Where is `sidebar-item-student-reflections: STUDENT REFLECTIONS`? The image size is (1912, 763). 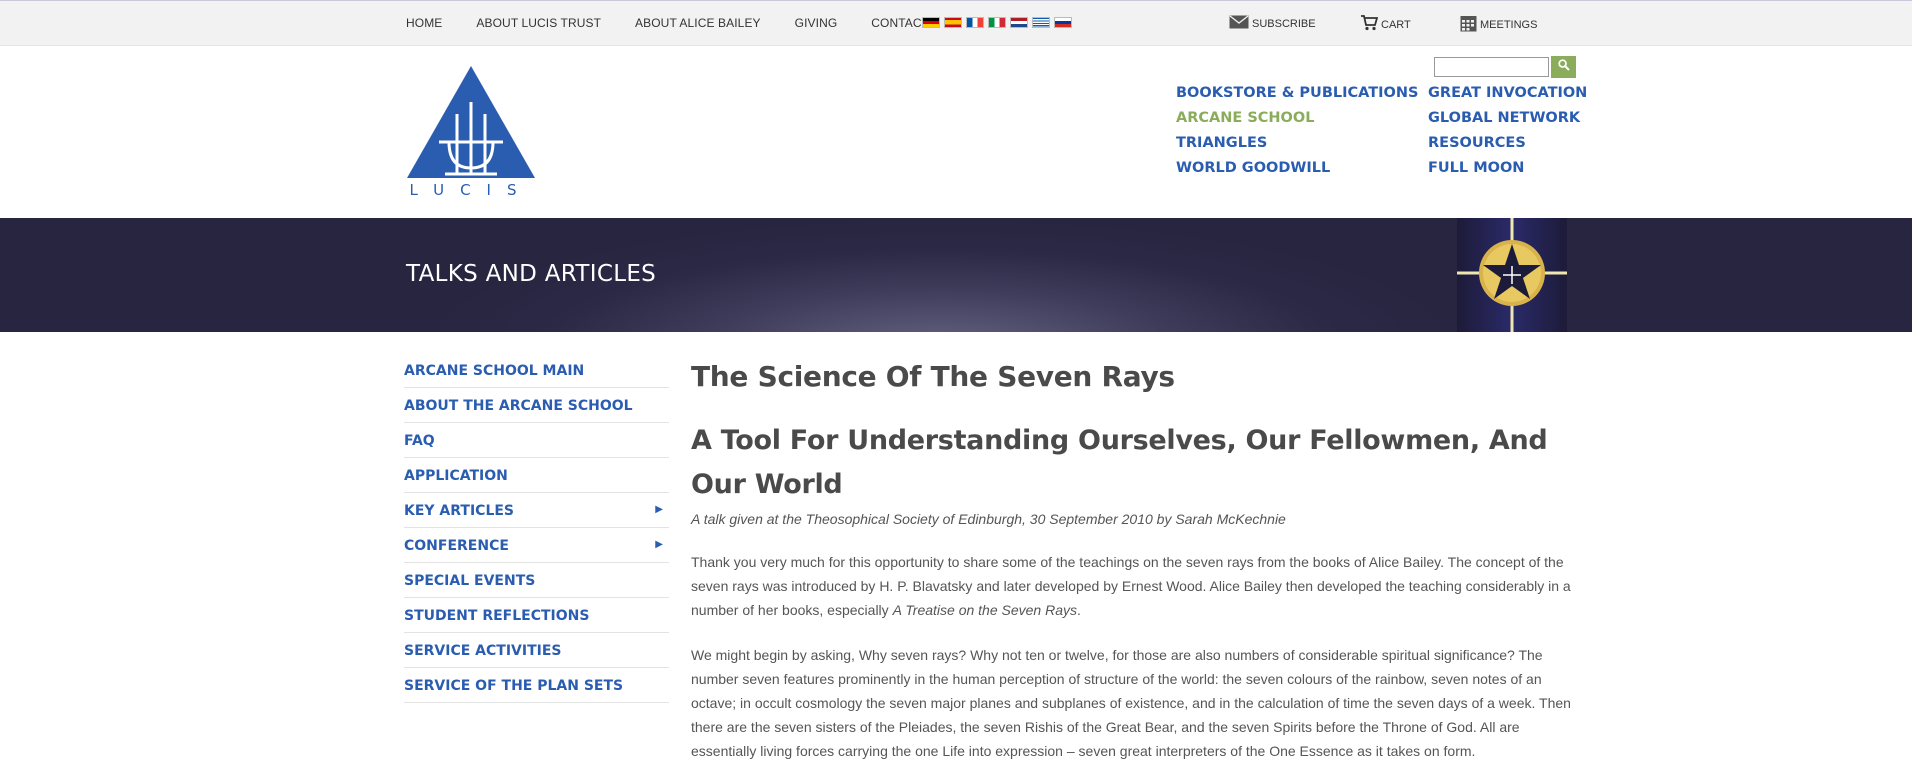 sidebar-item-student-reflections: STUDENT REFLECTIONS is located at coordinates (536, 615).